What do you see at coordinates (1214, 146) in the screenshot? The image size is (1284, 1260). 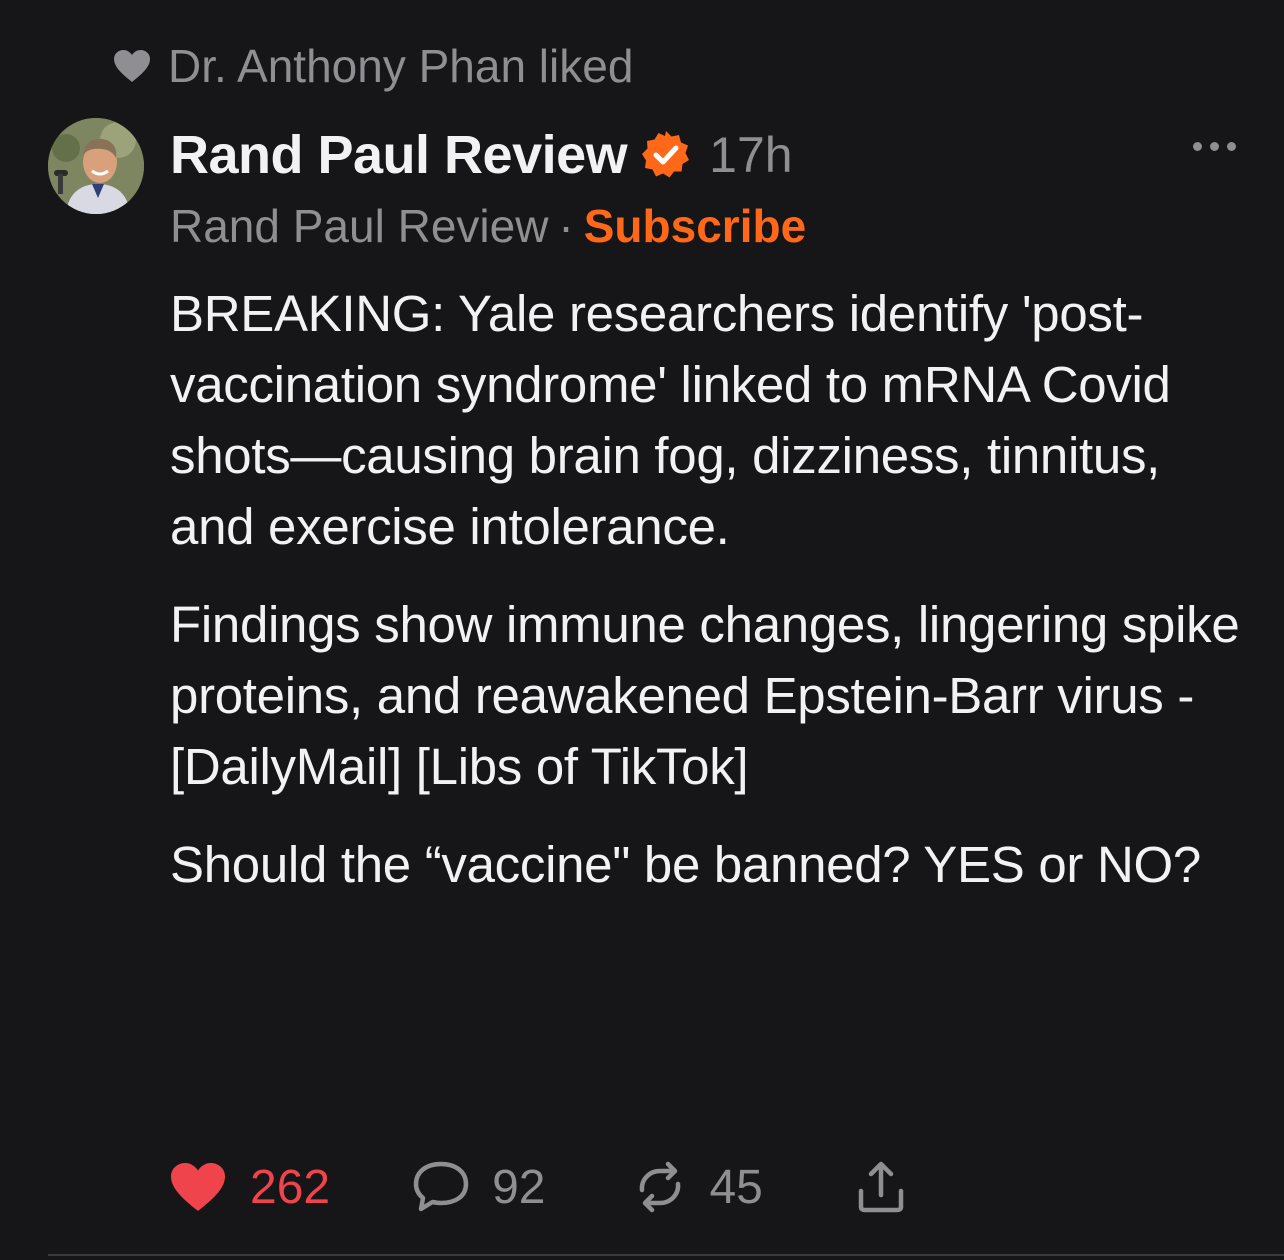 I see `more-horizontal-icon` at bounding box center [1214, 146].